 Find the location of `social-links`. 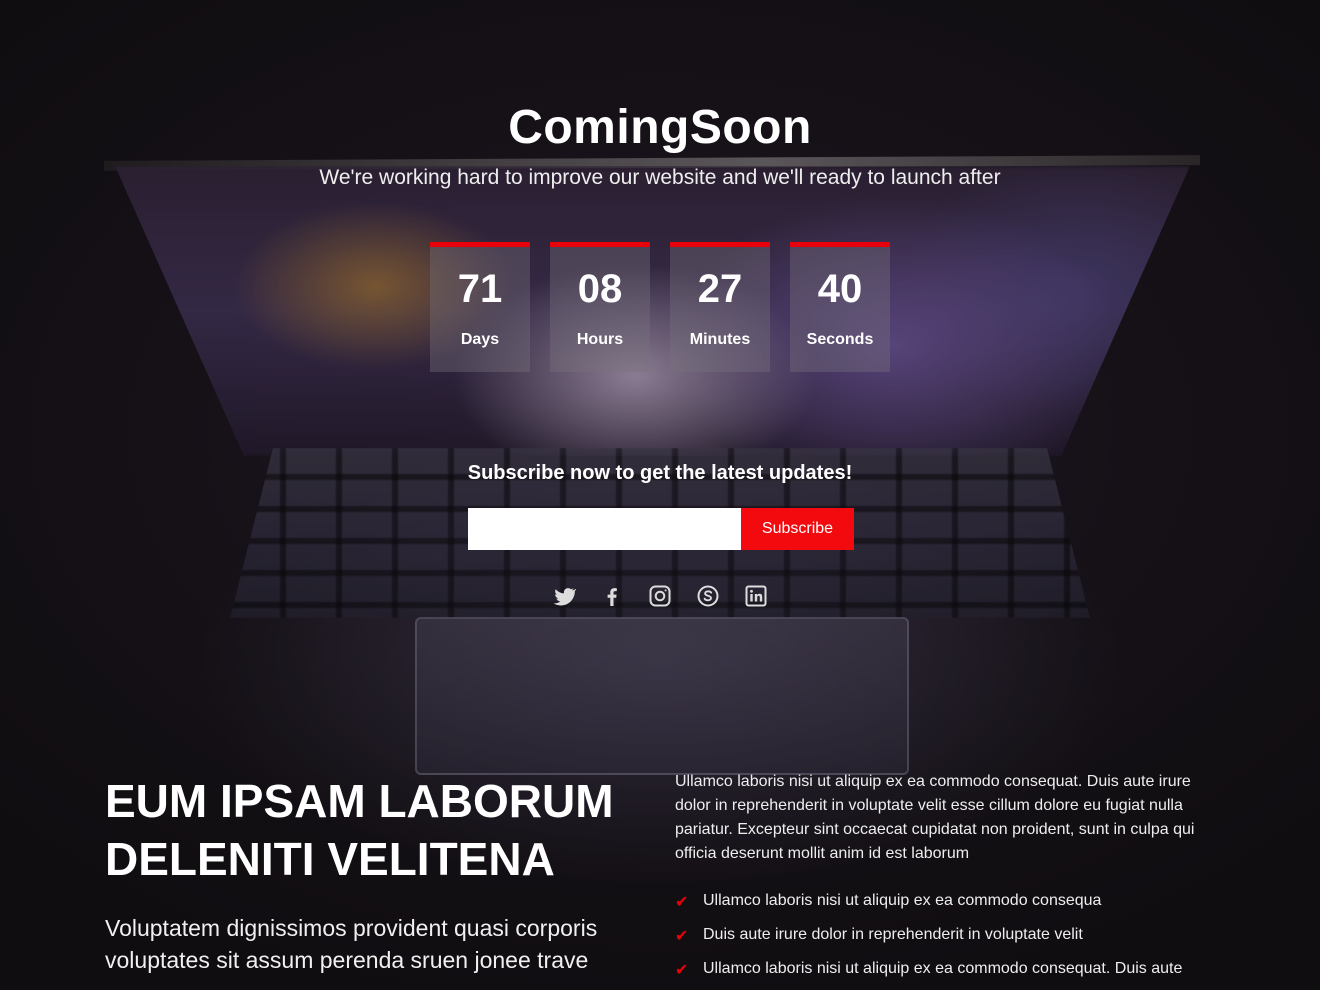

social-links is located at coordinates (660, 596).